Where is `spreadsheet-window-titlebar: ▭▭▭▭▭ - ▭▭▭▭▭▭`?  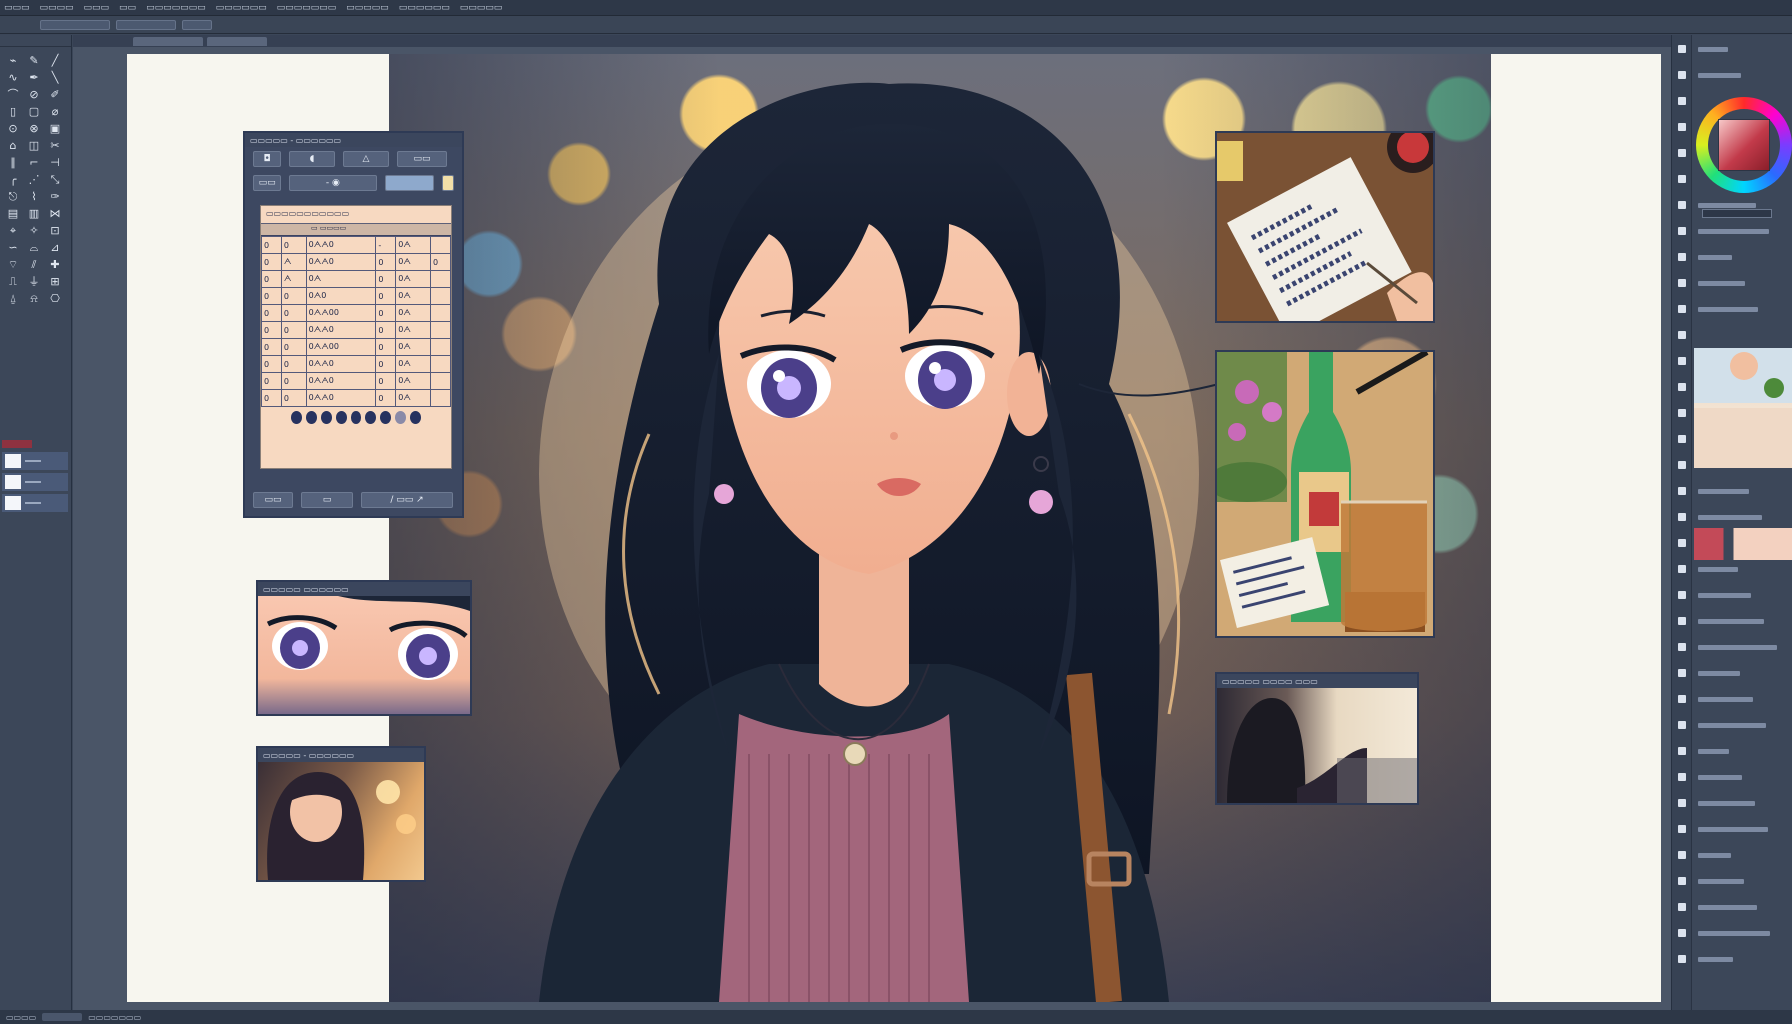
spreadsheet-window-titlebar: ▭▭▭▭▭ - ▭▭▭▭▭▭ is located at coordinates (353, 140).